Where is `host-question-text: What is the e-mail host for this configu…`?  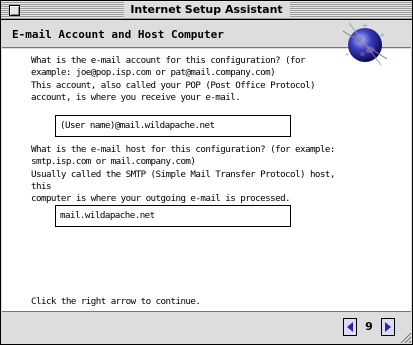 host-question-text: What is the e-mail host for this configu… is located at coordinates (183, 174).